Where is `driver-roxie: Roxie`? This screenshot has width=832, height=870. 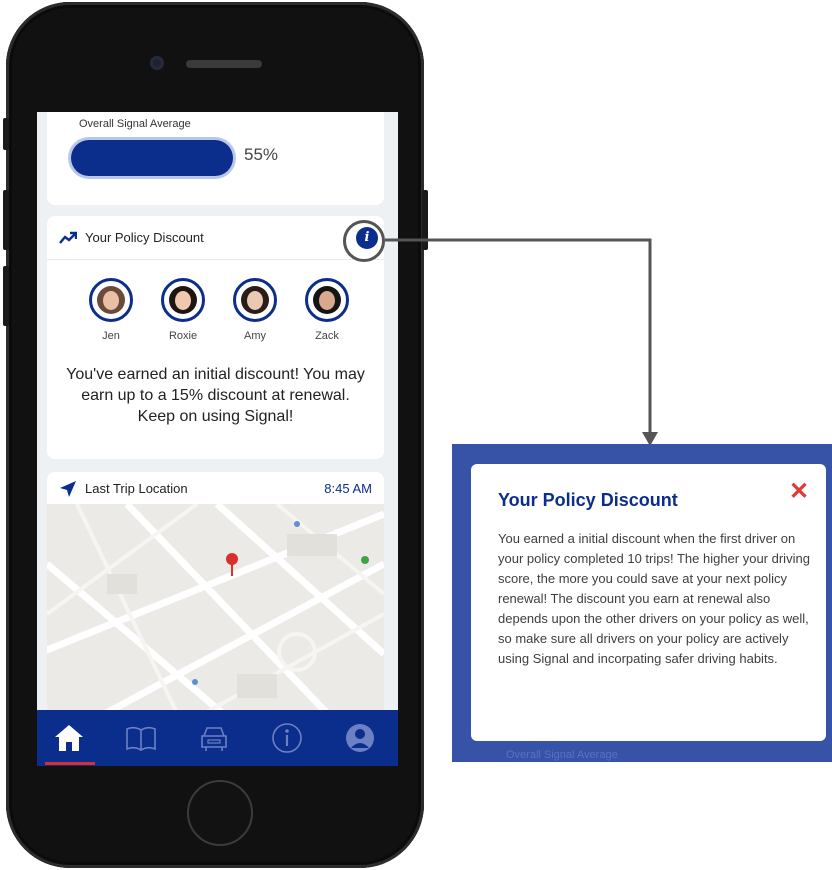
driver-roxie: Roxie is located at coordinates (183, 310).